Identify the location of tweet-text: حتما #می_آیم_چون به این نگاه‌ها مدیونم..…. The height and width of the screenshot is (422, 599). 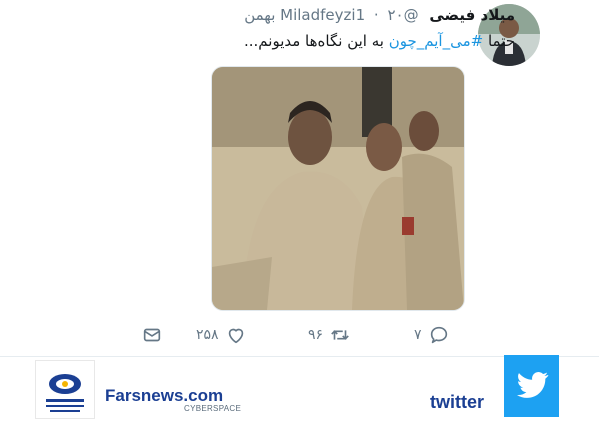
(379, 41).